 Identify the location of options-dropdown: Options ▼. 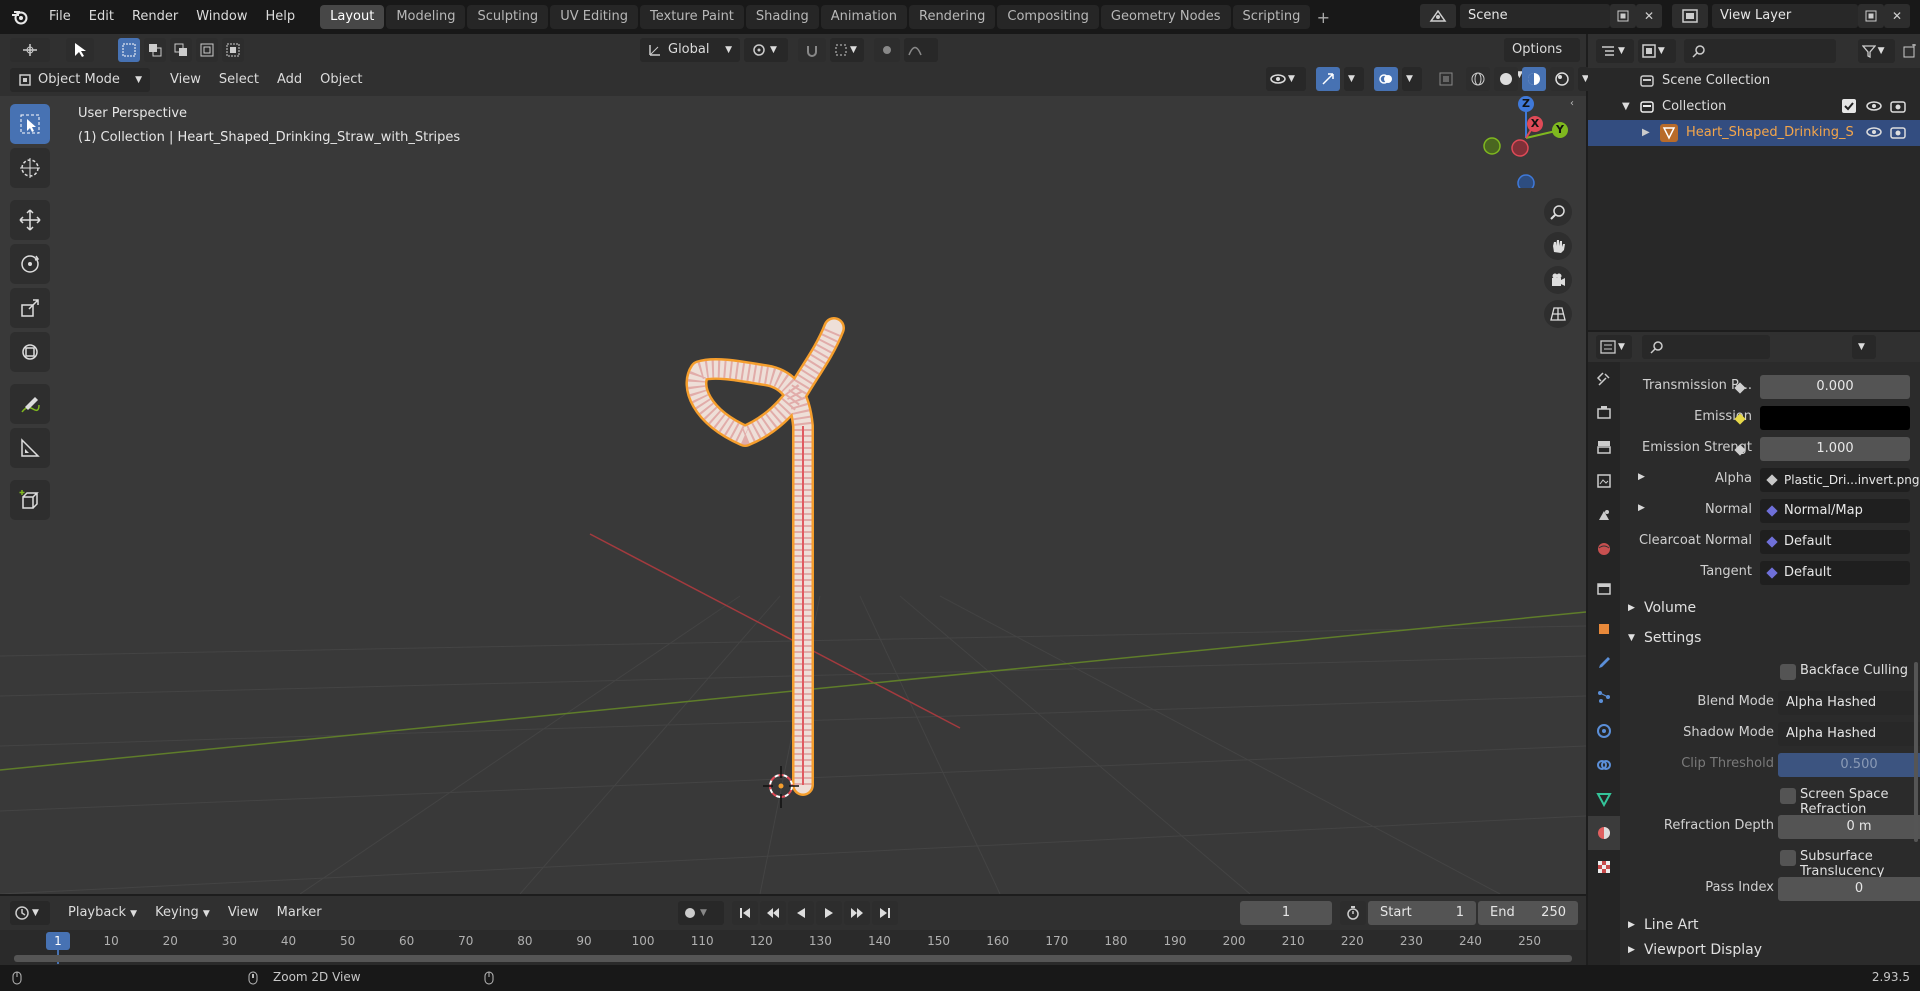
(1542, 59).